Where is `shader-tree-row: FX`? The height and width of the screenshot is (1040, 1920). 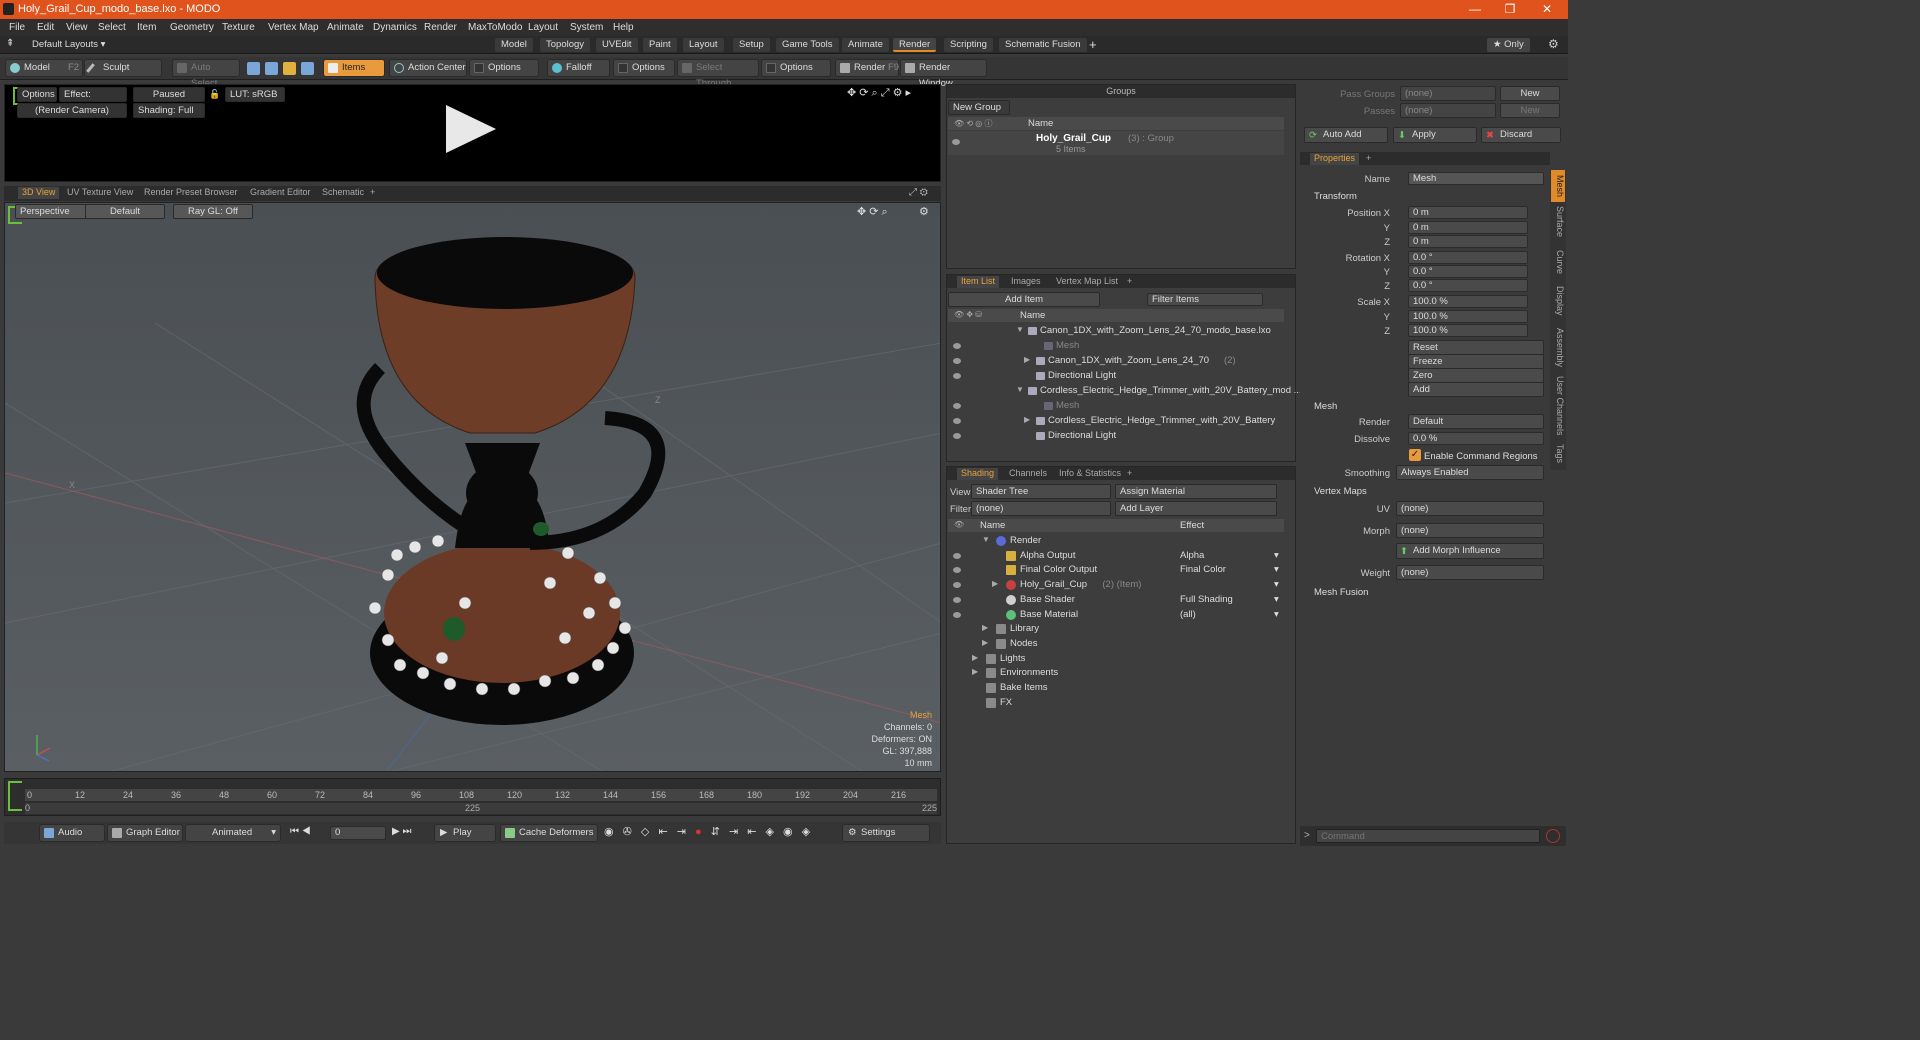 shader-tree-row: FX is located at coordinates (1116, 703).